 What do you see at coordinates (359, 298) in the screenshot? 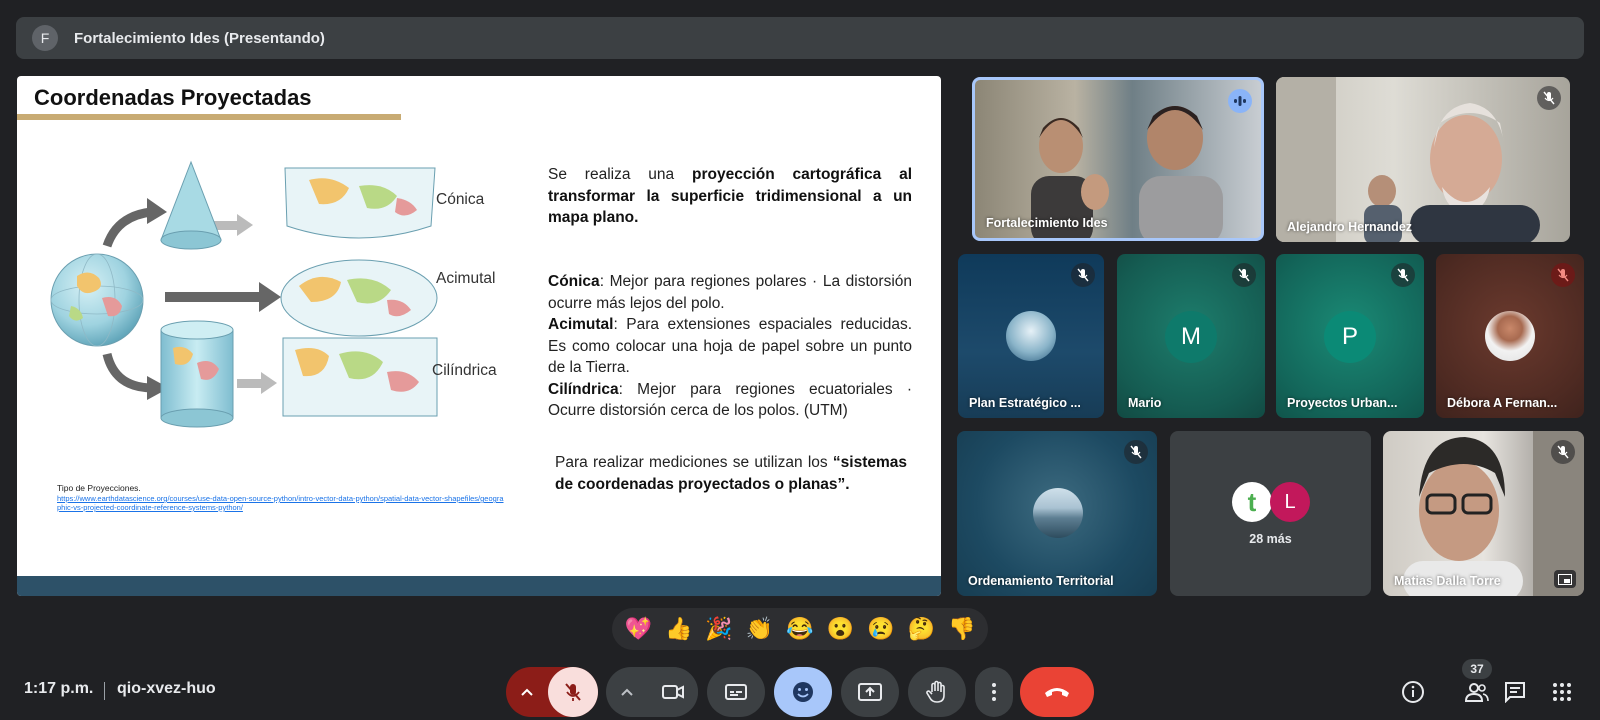
I see `azimuthal-map-shape` at bounding box center [359, 298].